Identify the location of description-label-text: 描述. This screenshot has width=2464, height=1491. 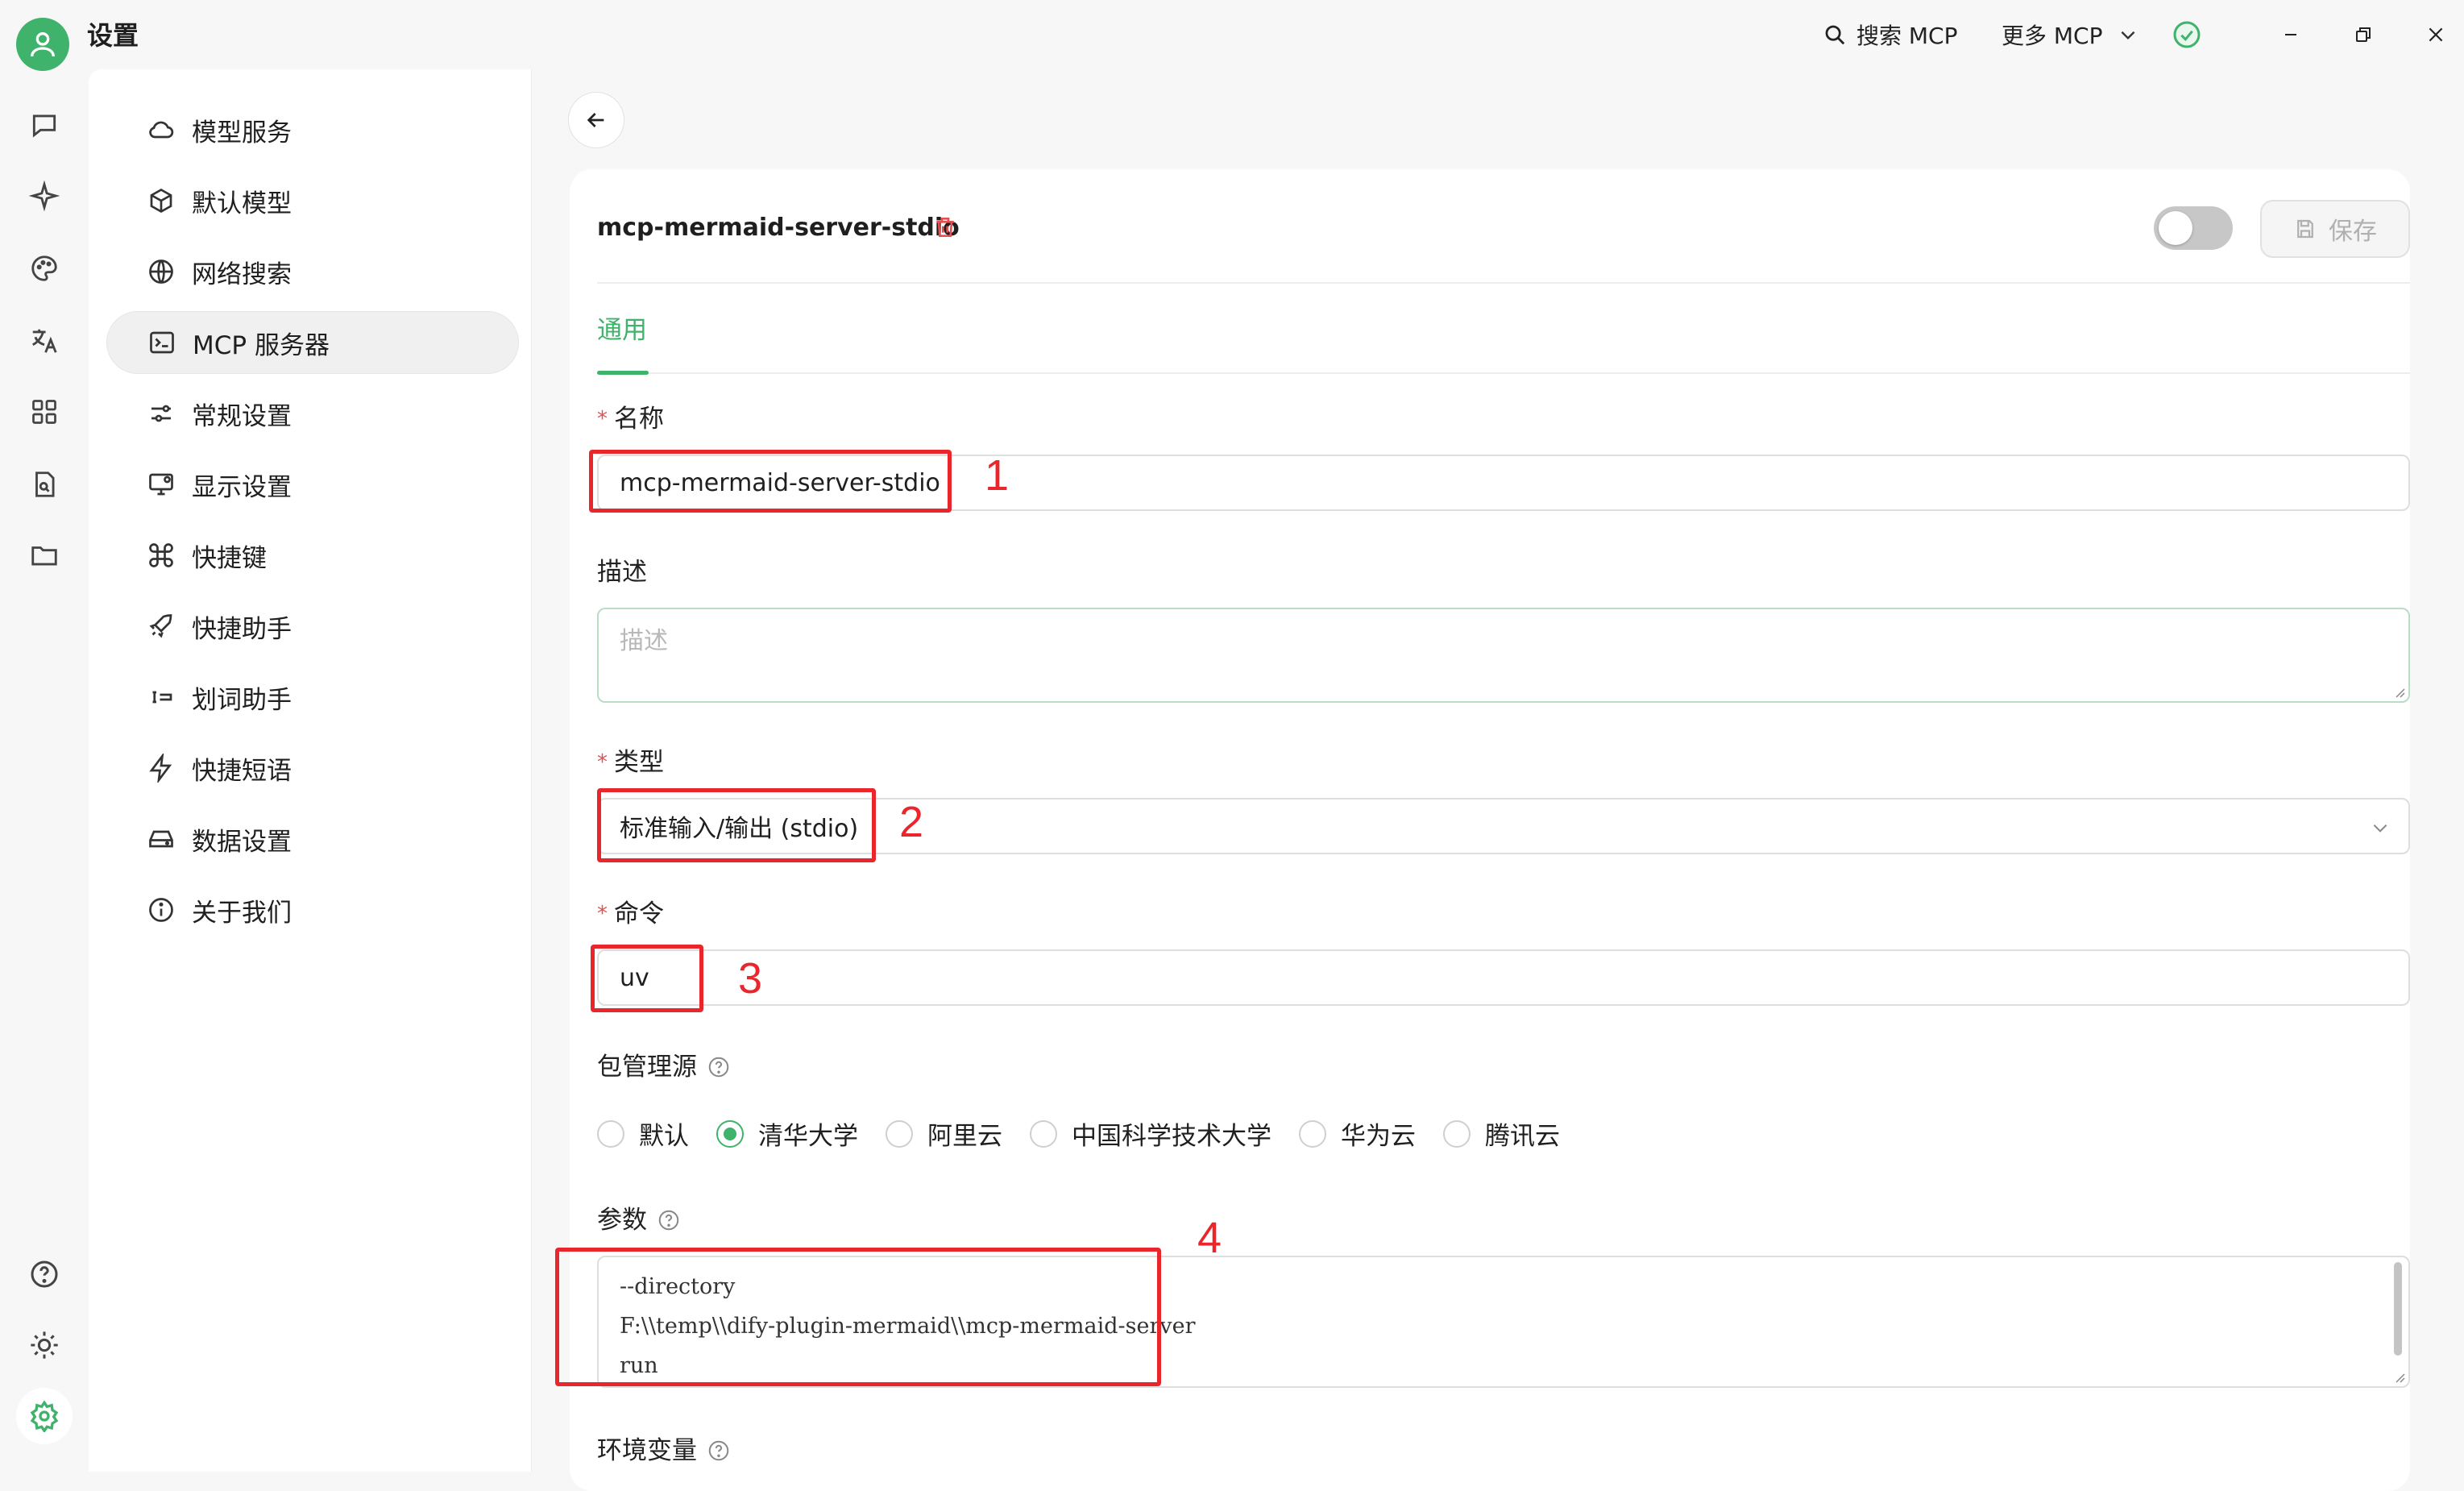
(622, 572).